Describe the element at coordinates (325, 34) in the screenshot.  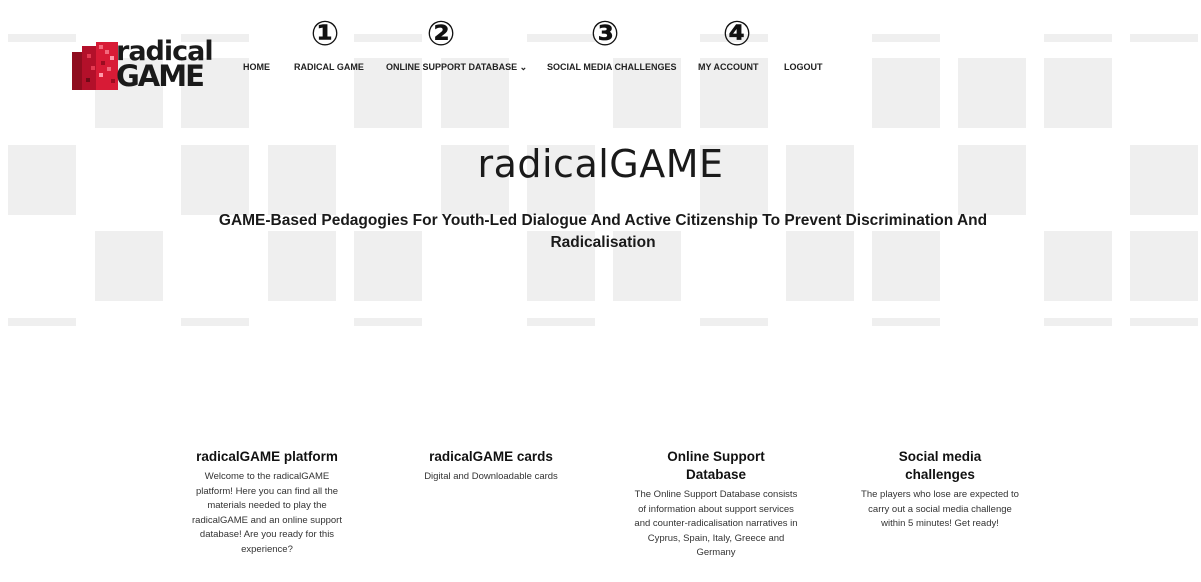
I see `annotation-marker-1: ①` at that location.